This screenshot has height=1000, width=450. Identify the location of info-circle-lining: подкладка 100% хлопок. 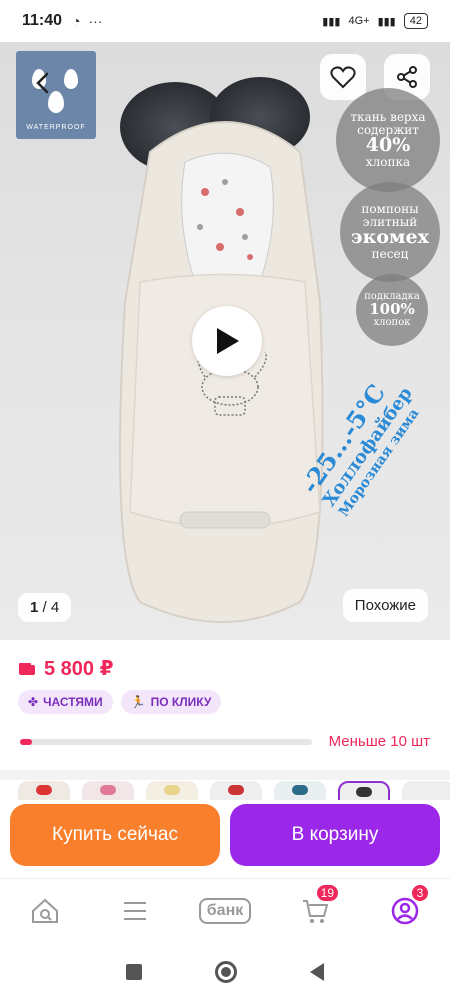
(392, 310).